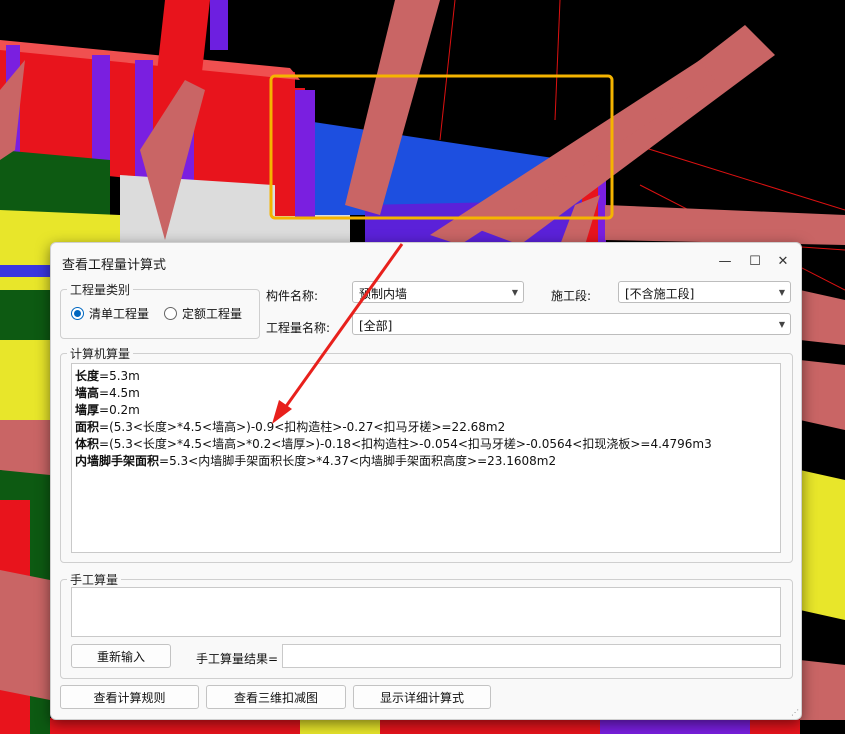 This screenshot has height=734, width=845. I want to click on calc-line-name: 内墙脚手架面积, so click(117, 461).